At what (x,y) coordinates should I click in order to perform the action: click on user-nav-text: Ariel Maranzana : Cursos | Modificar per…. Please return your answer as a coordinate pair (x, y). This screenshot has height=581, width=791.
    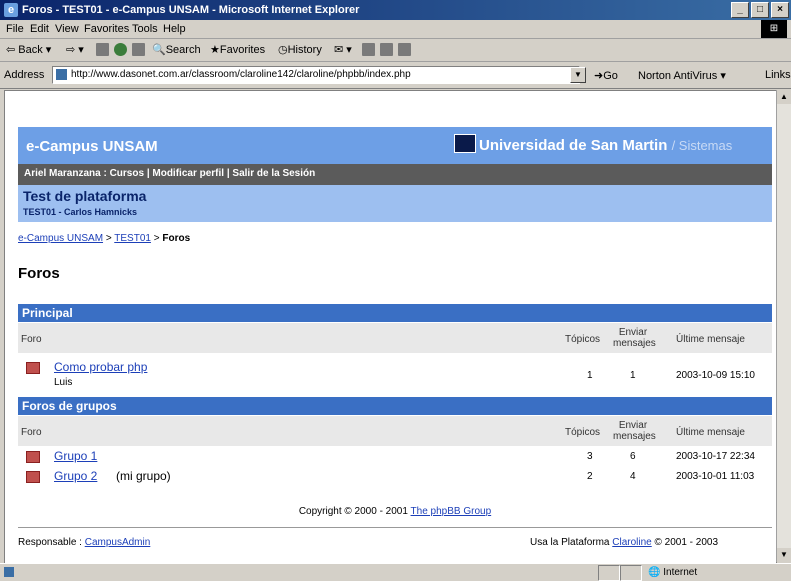
    Looking at the image, I should click on (169, 173).